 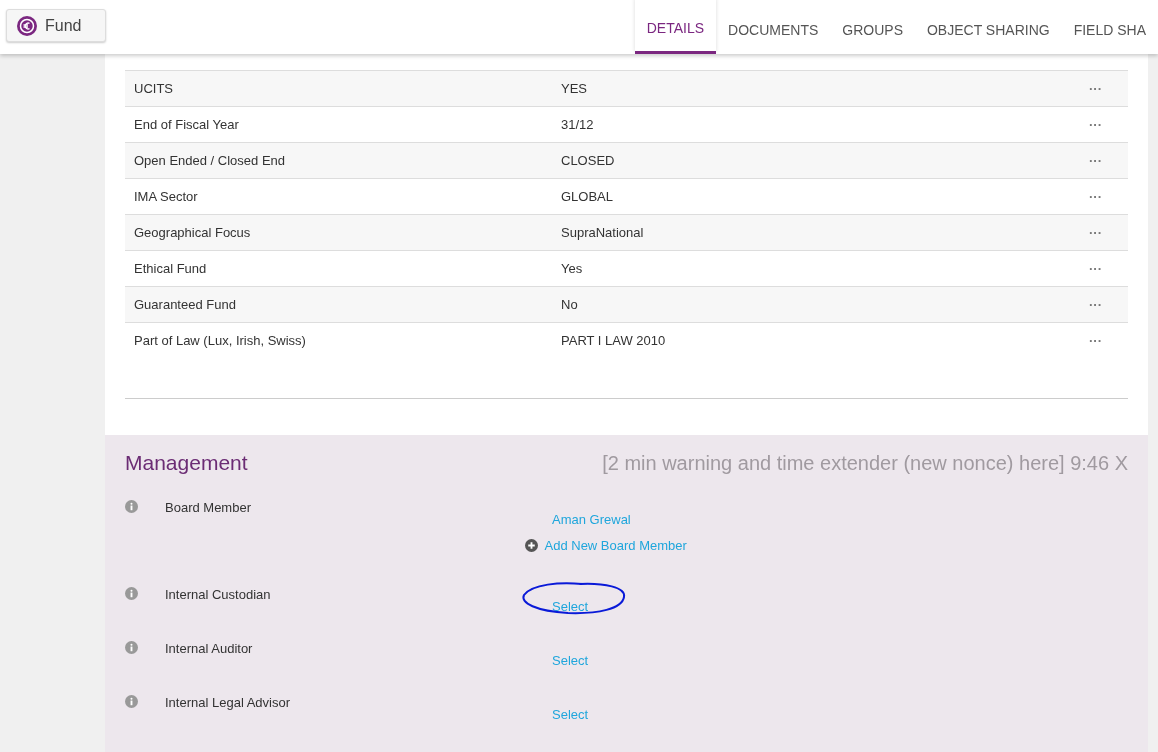 I want to click on euro-icon, so click(x=27, y=25).